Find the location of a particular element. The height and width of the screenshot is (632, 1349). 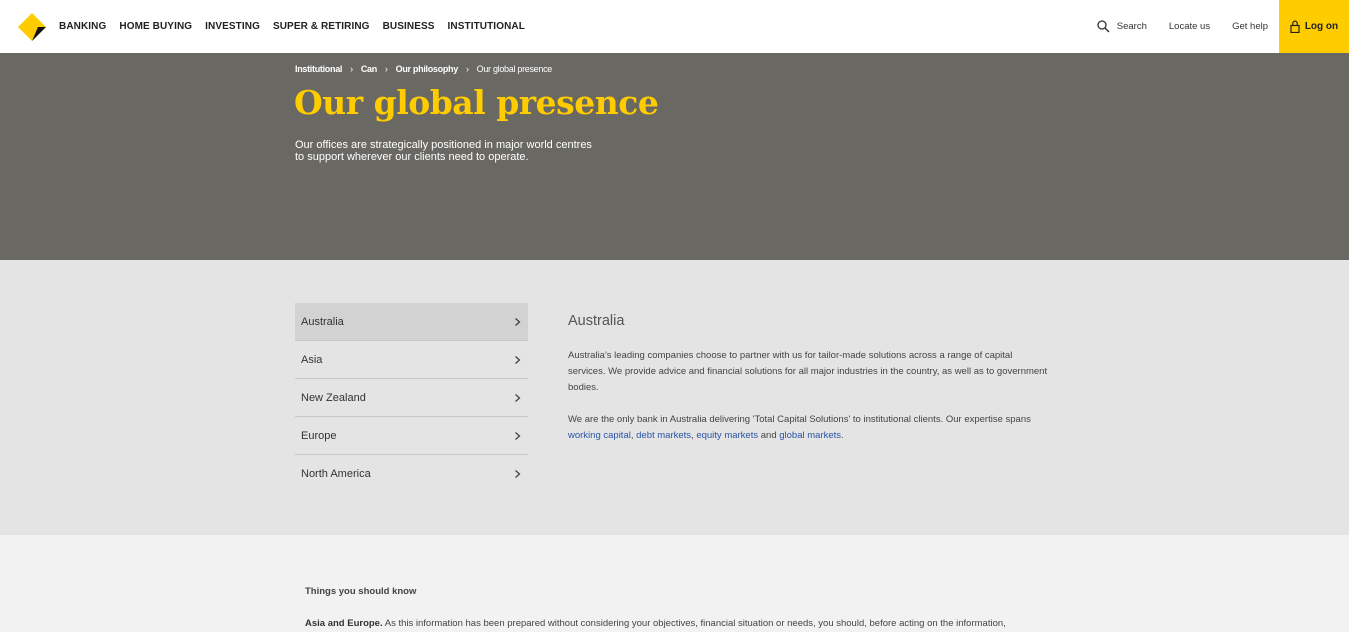

nav-super-retiring: SUPER & RETIRING is located at coordinates (321, 26).